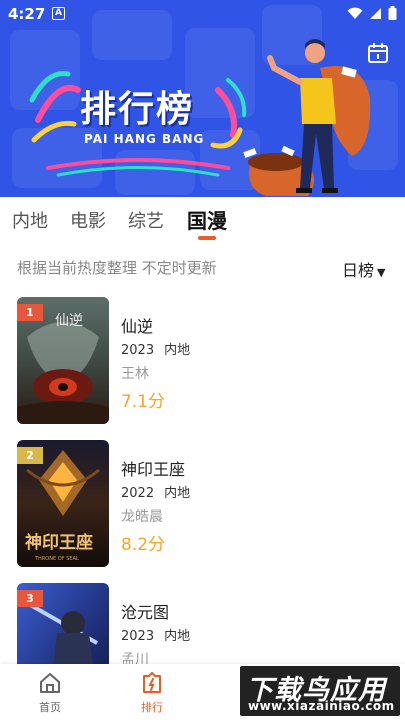 This screenshot has width=405, height=720. What do you see at coordinates (30, 312) in the screenshot?
I see `rank-badge: 1` at bounding box center [30, 312].